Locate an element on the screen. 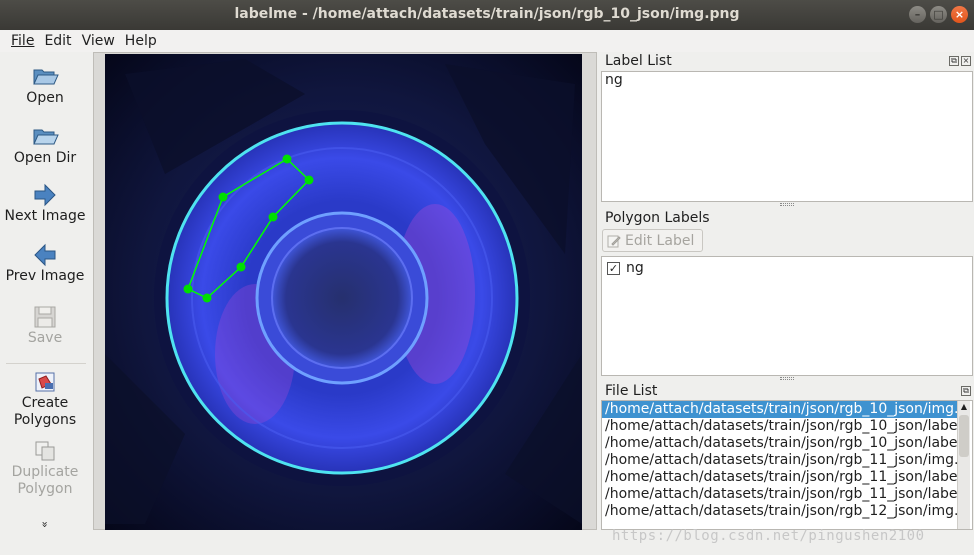 The width and height of the screenshot is (974, 555). label-list-item: ng is located at coordinates (787, 80).